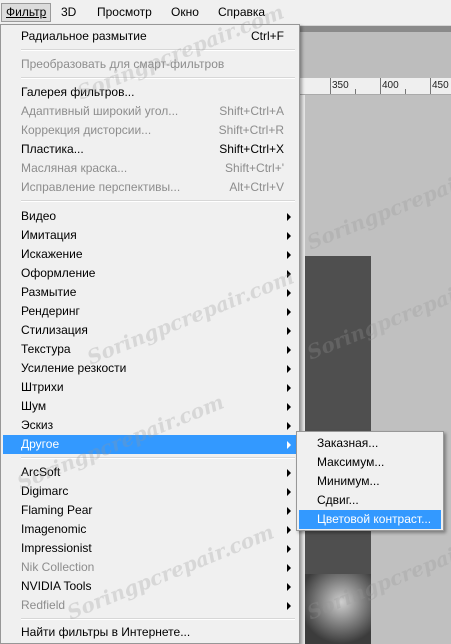  What do you see at coordinates (57, 510) in the screenshot?
I see `menu-item-label: Flaming Pear` at bounding box center [57, 510].